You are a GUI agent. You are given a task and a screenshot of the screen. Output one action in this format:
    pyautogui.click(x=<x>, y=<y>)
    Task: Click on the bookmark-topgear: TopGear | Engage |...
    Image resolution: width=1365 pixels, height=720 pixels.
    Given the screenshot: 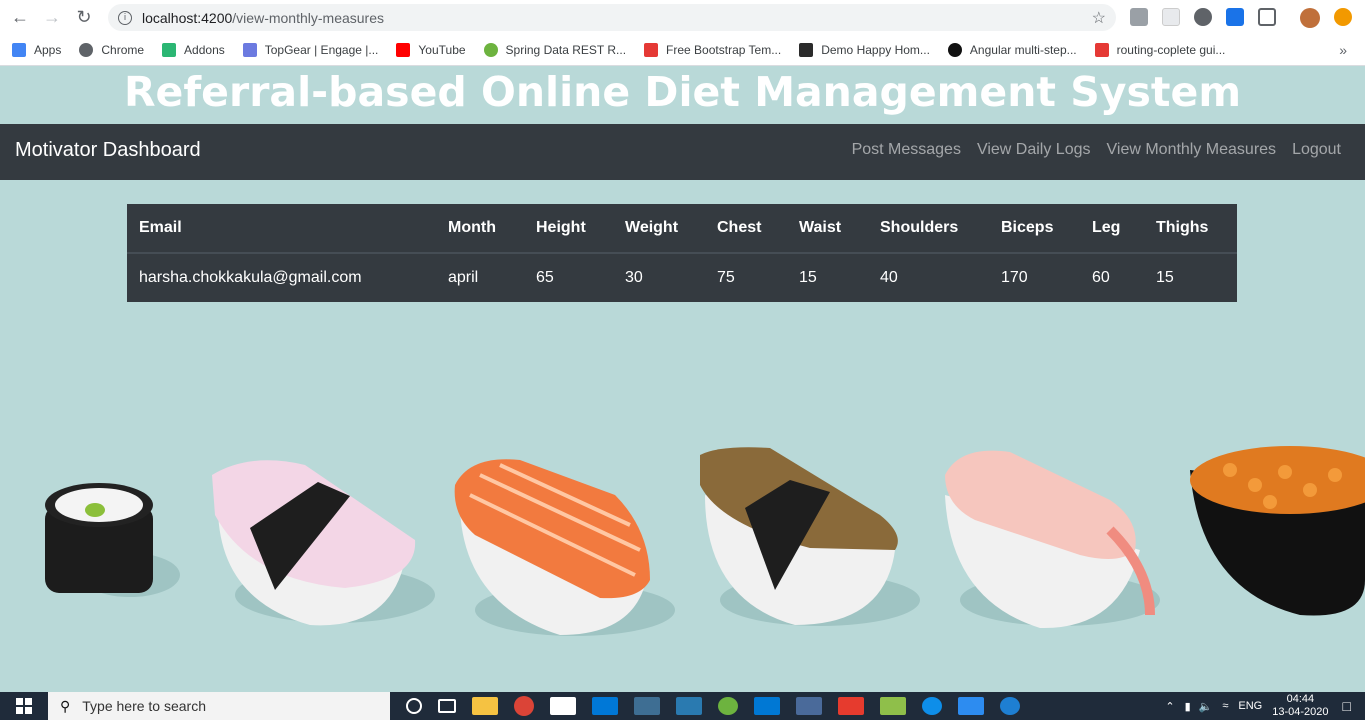 What is the action you would take?
    pyautogui.click(x=310, y=49)
    